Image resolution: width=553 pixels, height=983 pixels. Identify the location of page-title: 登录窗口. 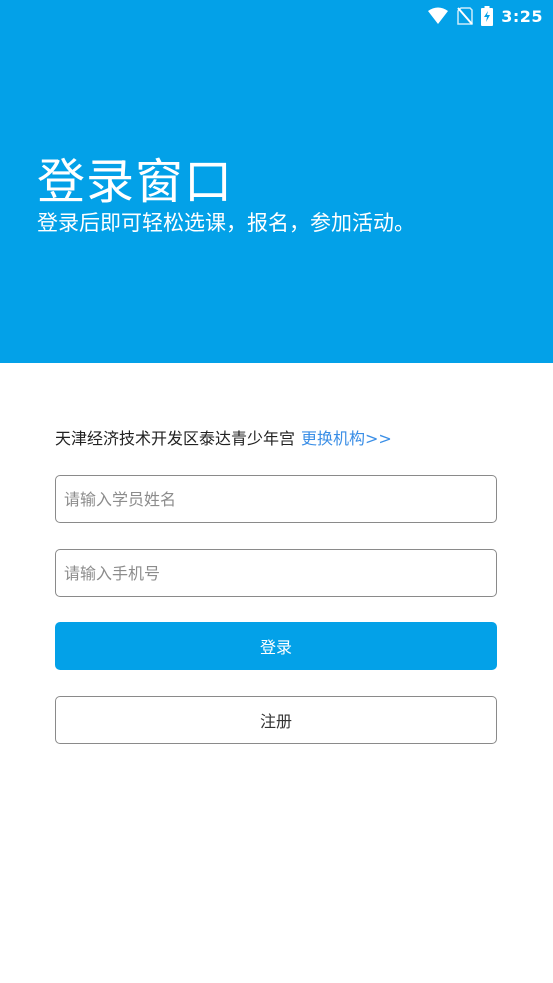
(135, 182).